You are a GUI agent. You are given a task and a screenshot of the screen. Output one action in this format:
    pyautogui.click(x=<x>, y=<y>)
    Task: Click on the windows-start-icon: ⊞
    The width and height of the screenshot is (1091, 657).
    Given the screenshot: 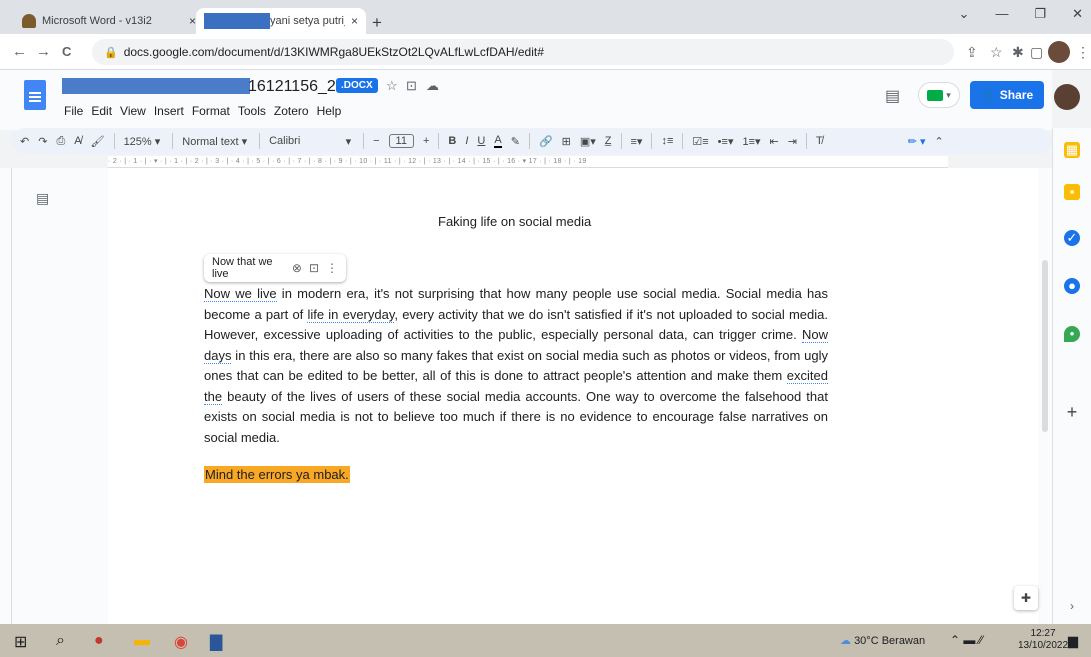 What is the action you would take?
    pyautogui.click(x=20, y=642)
    